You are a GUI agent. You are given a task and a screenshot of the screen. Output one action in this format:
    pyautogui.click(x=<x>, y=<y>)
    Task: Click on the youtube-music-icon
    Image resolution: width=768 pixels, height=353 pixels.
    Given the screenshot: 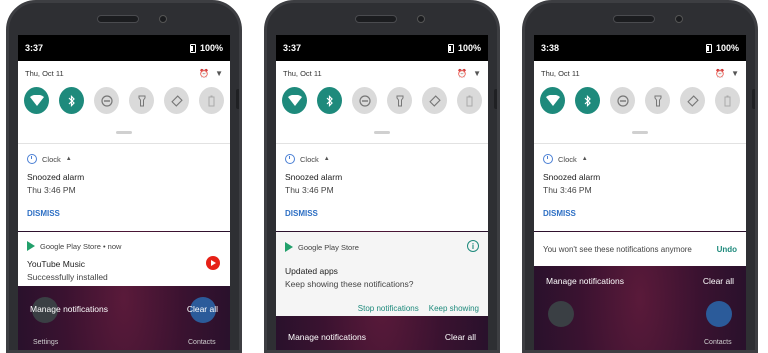 What is the action you would take?
    pyautogui.click(x=213, y=263)
    